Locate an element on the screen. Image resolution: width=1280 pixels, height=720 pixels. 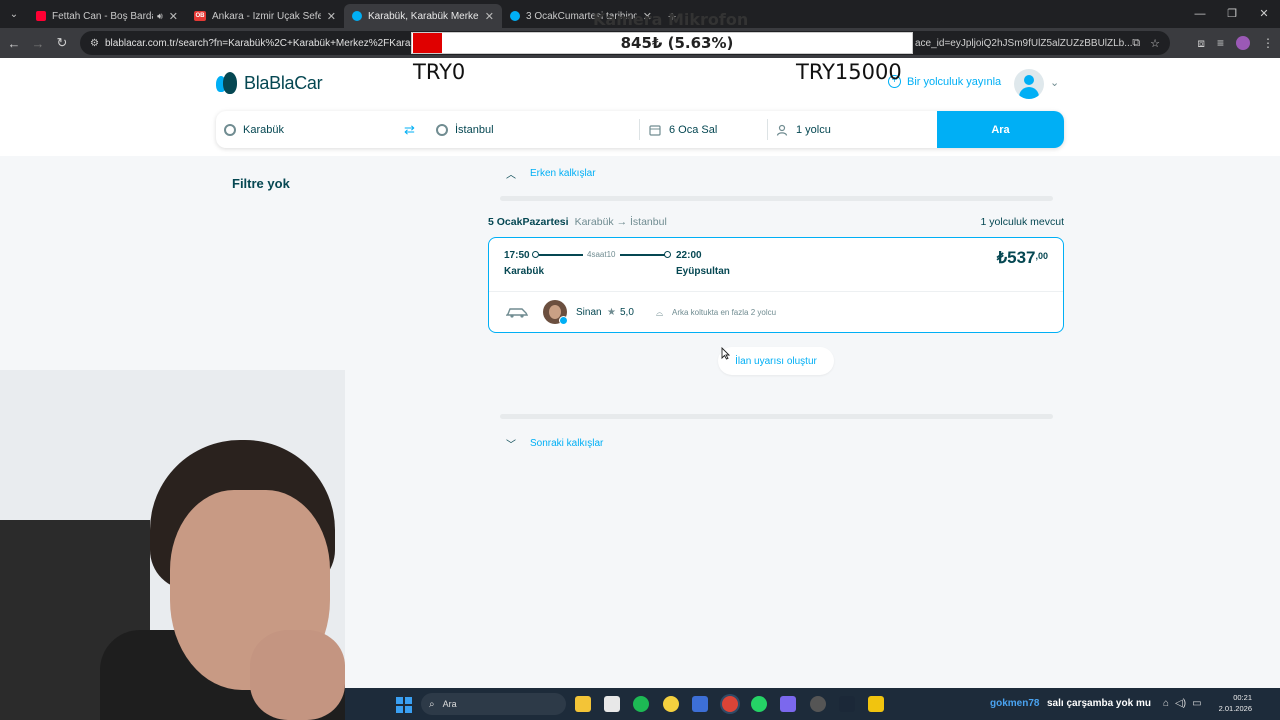
blablacar-logo-icon is located at coordinates (228, 83).